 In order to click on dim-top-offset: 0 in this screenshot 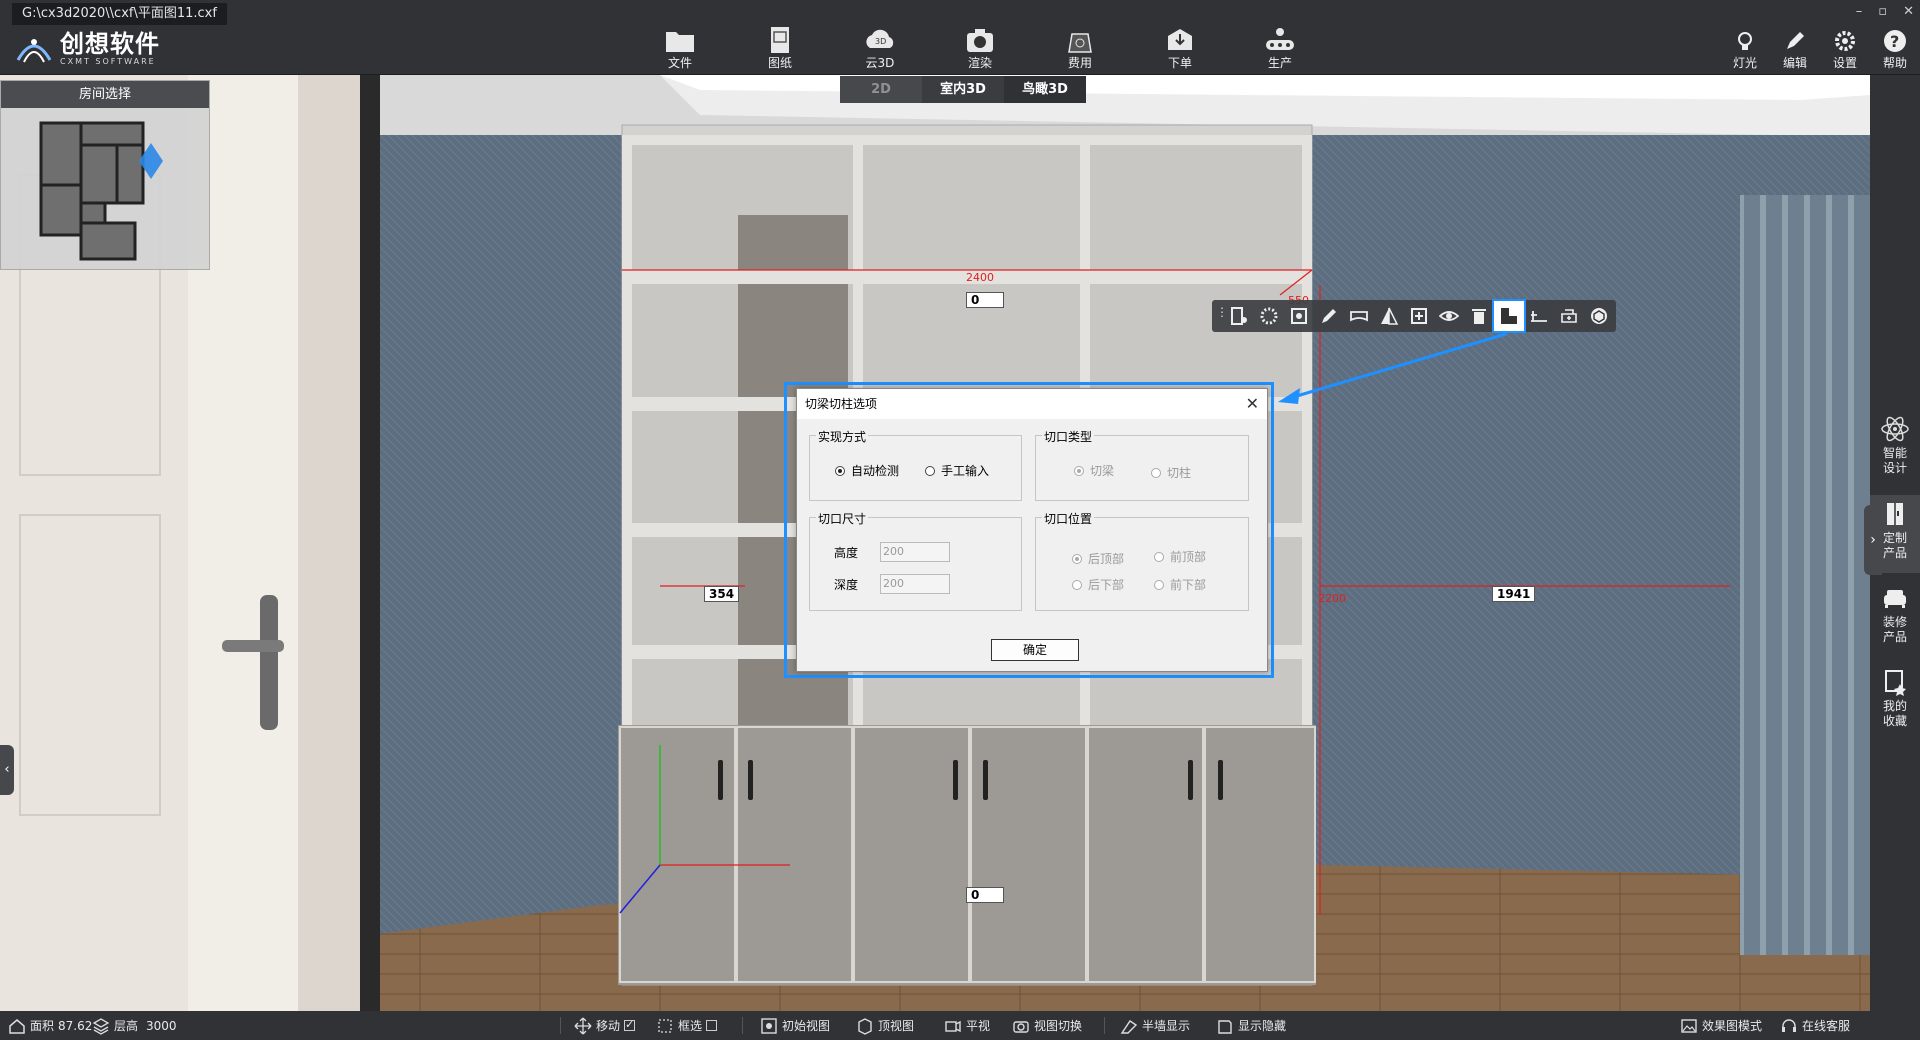, I will do `click(985, 300)`.